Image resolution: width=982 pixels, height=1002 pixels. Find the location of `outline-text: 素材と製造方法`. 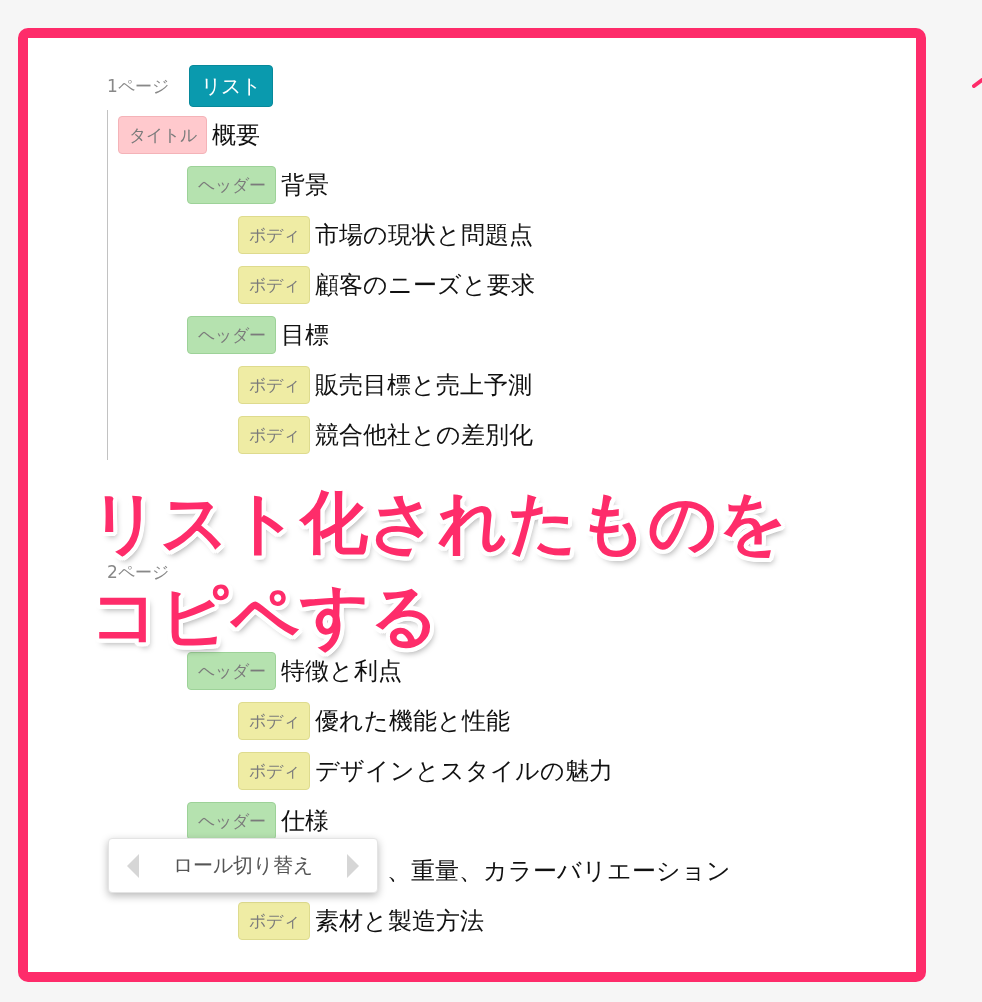

outline-text: 素材と製造方法 is located at coordinates (399, 921).